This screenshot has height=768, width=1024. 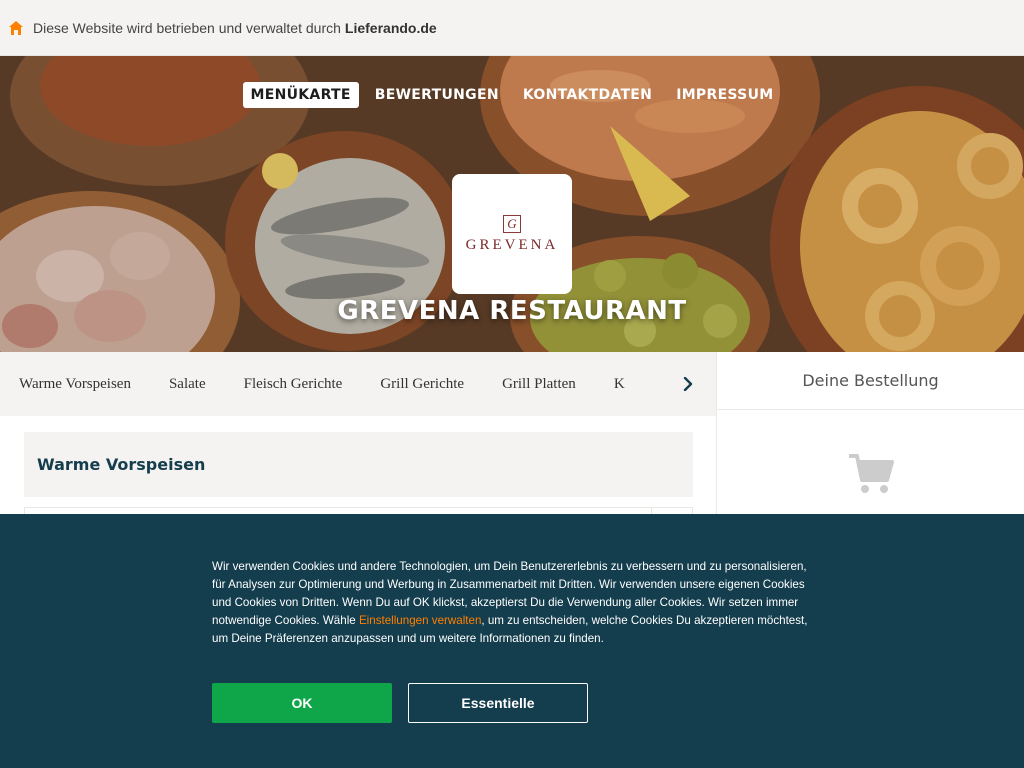 I want to click on chevron-right-icon, so click(x=688, y=384).